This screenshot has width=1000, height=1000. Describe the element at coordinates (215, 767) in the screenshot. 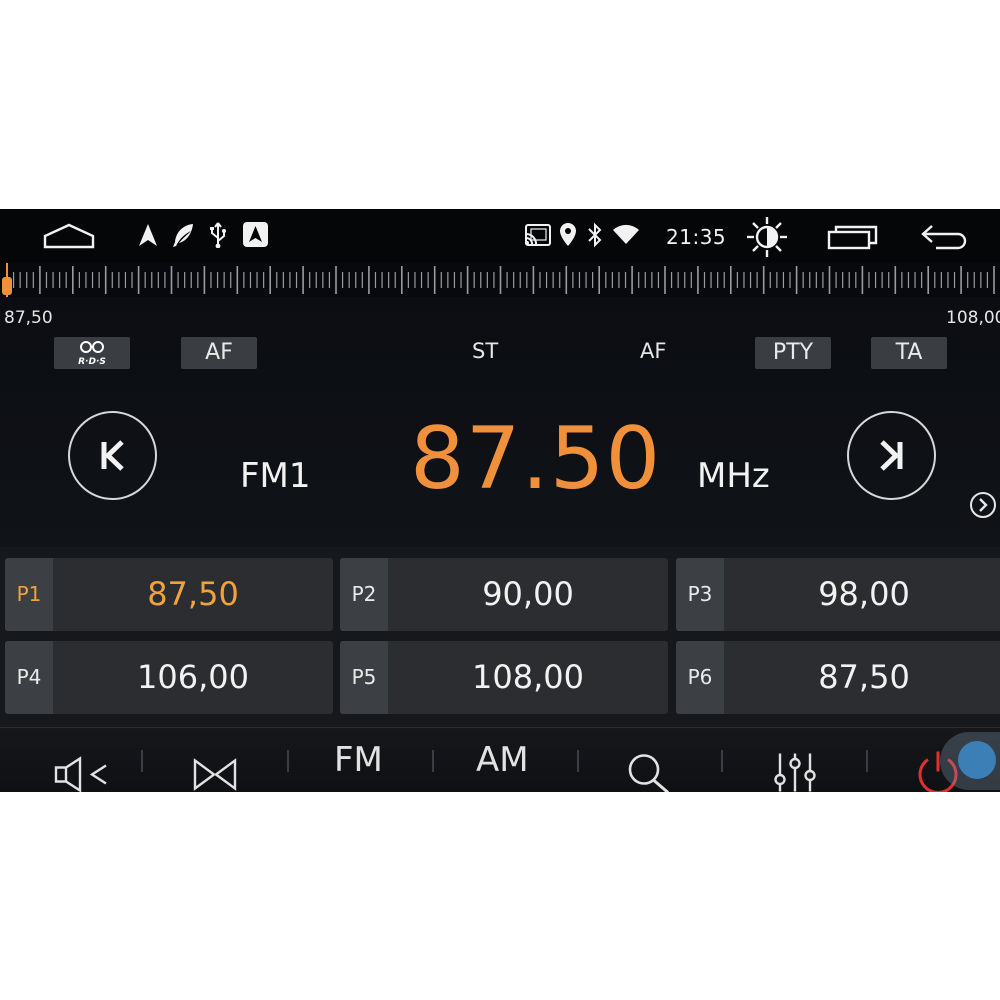

I see `stereo-icon` at that location.